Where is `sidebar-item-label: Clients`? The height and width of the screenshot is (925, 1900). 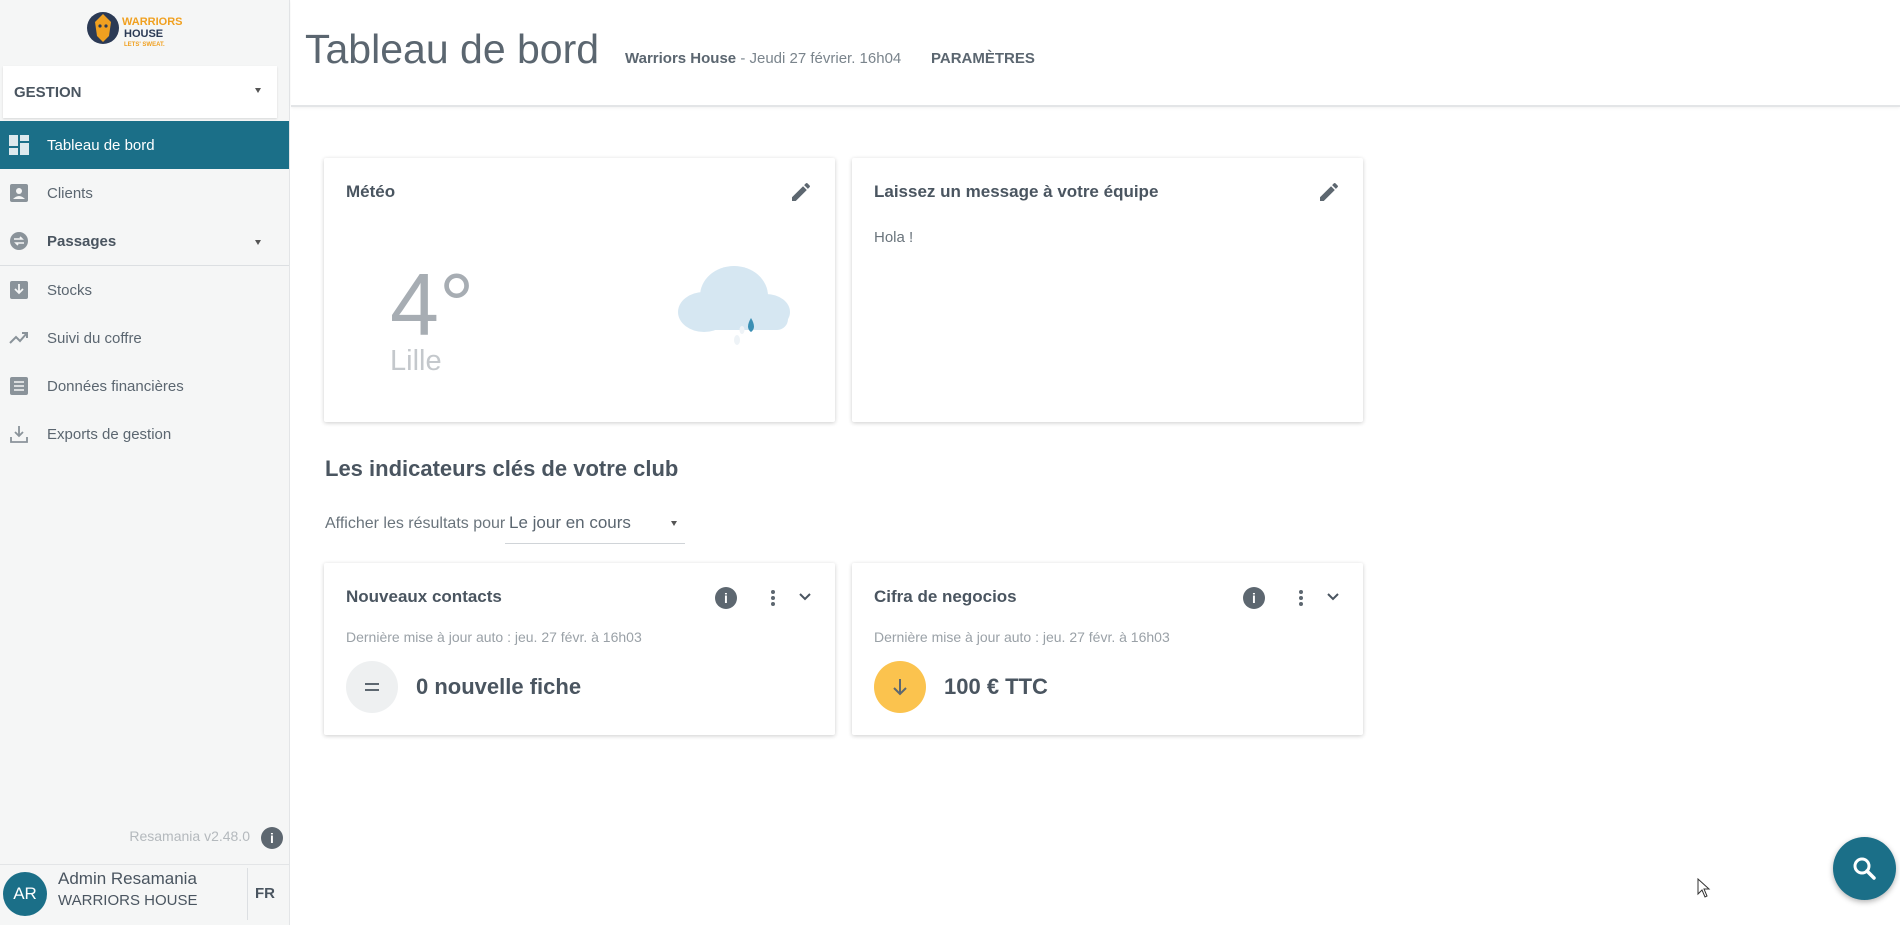
sidebar-item-label: Clients is located at coordinates (70, 193).